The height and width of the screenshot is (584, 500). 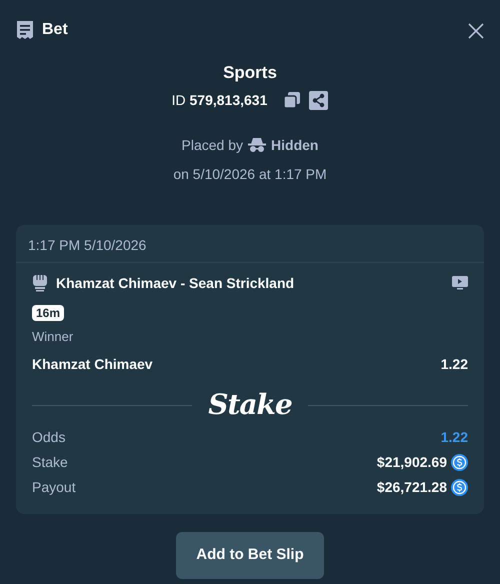 I want to click on summary-label: Stake, so click(x=50, y=462).